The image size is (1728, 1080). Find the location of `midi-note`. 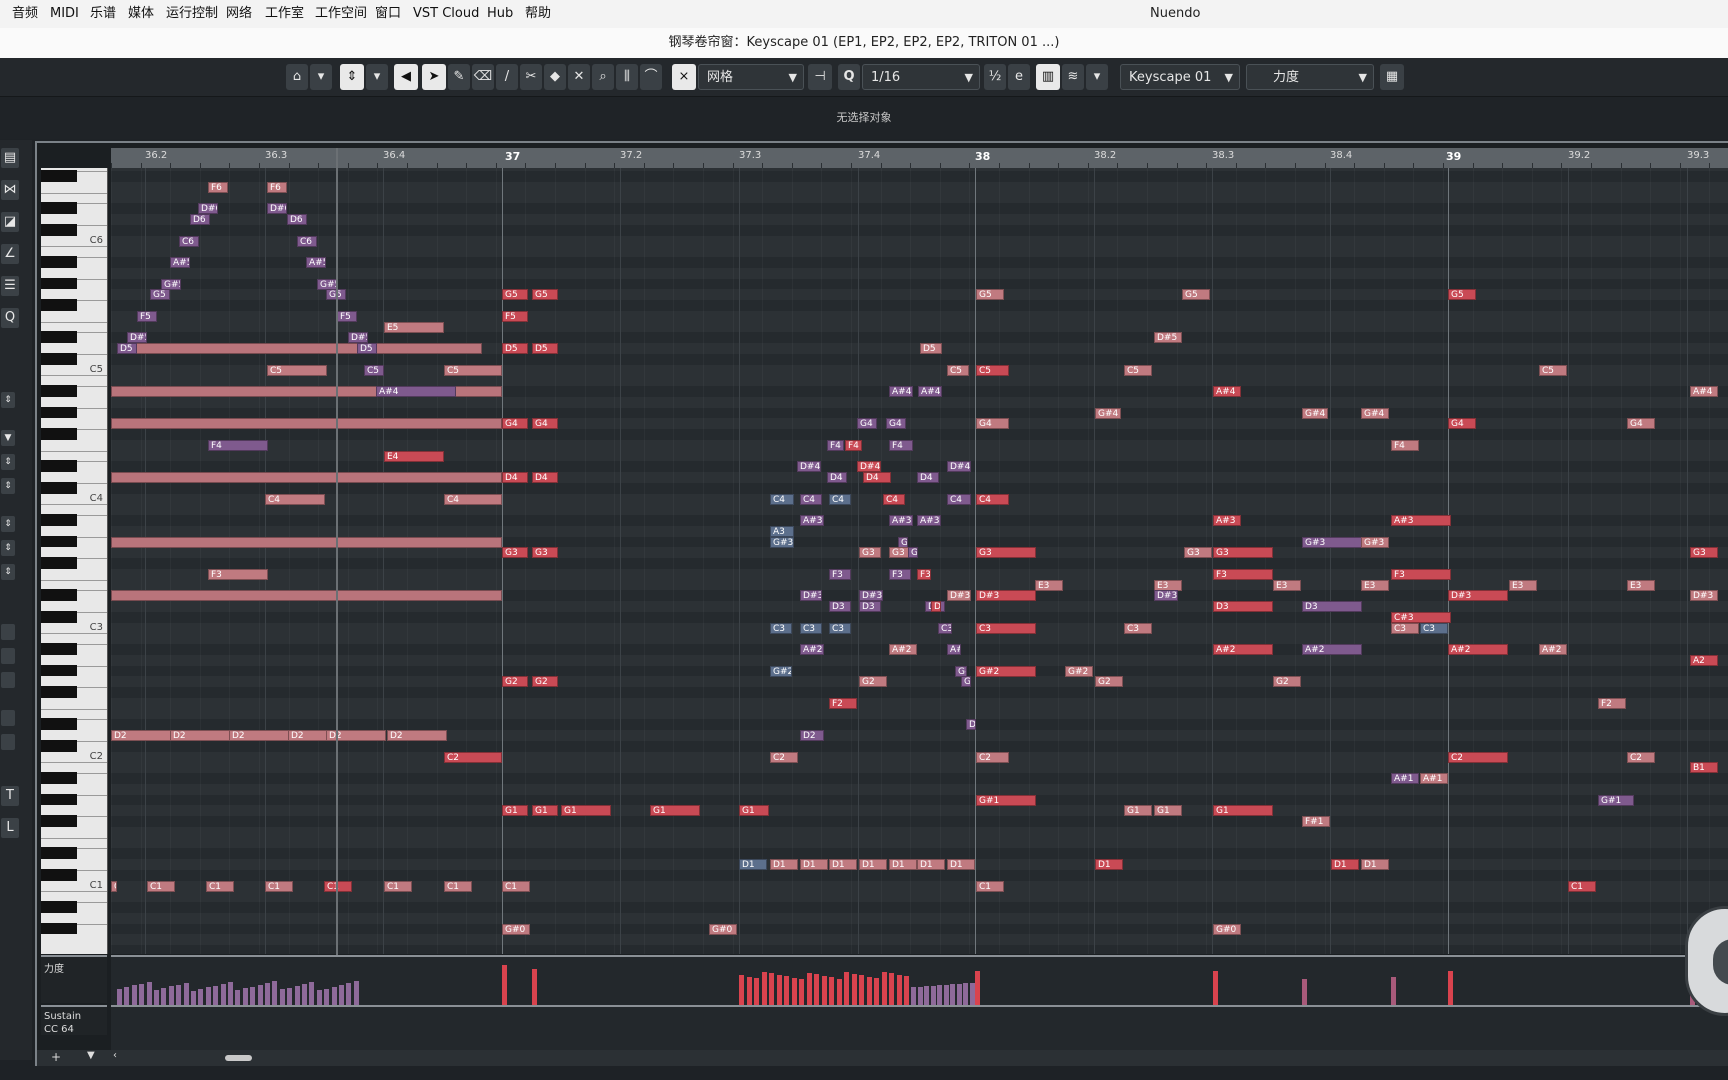

midi-note is located at coordinates (306, 542).